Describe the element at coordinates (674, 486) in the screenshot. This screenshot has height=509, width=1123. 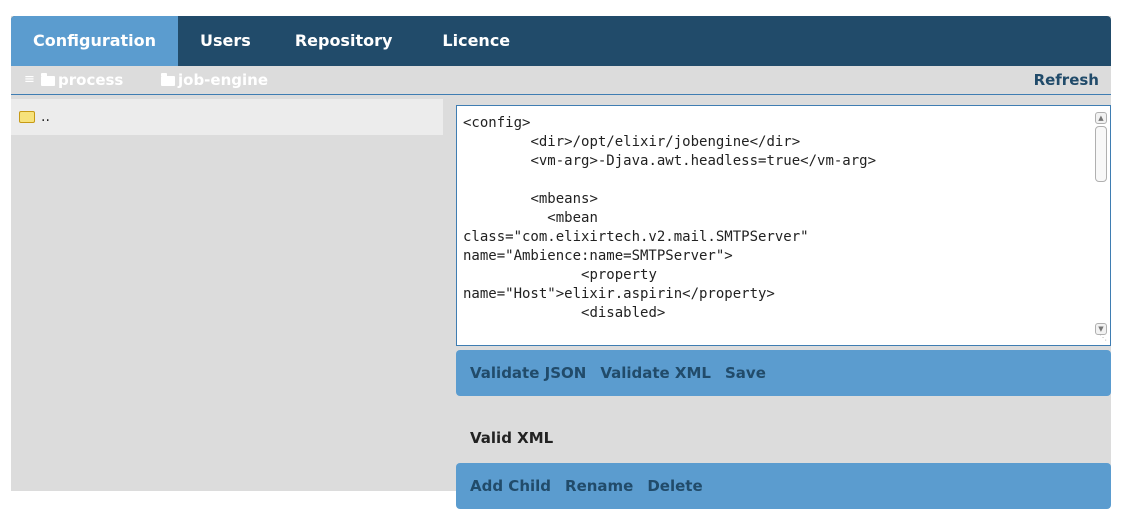
I see `delete-button: Delete` at that location.